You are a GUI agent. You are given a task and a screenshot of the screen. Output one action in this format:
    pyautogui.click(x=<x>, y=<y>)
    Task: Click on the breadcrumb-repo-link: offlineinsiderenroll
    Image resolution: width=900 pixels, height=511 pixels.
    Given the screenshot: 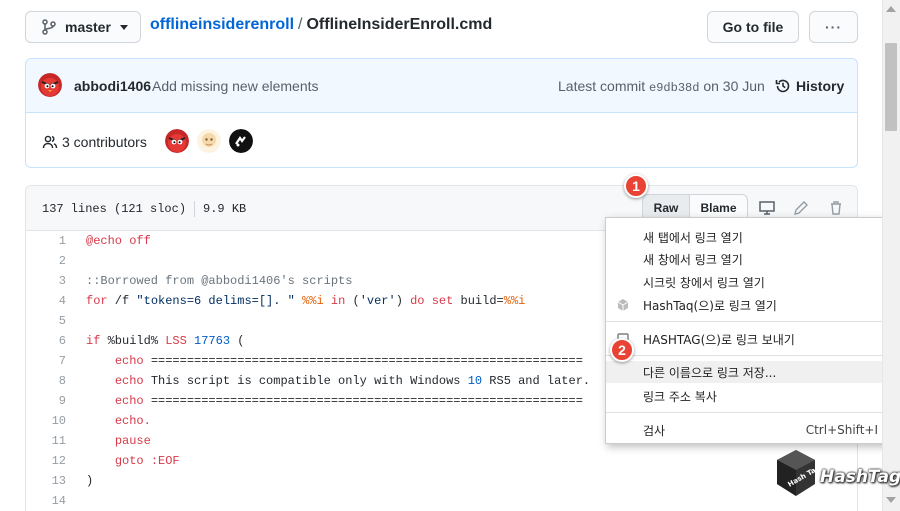 What is the action you would take?
    pyautogui.click(x=222, y=24)
    